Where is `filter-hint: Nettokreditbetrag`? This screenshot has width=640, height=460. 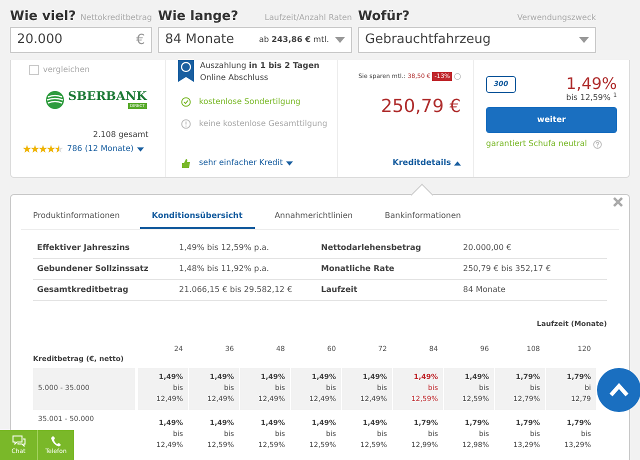
filter-hint: Nettokreditbetrag is located at coordinates (116, 18).